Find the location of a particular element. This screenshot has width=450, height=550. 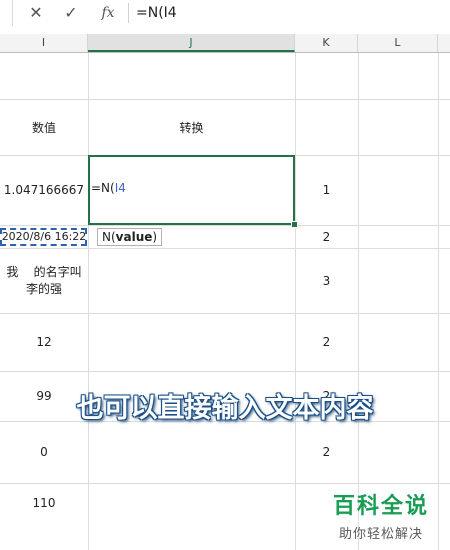

watermark-subtitle: 助你轻松解决 is located at coordinates (380, 534).